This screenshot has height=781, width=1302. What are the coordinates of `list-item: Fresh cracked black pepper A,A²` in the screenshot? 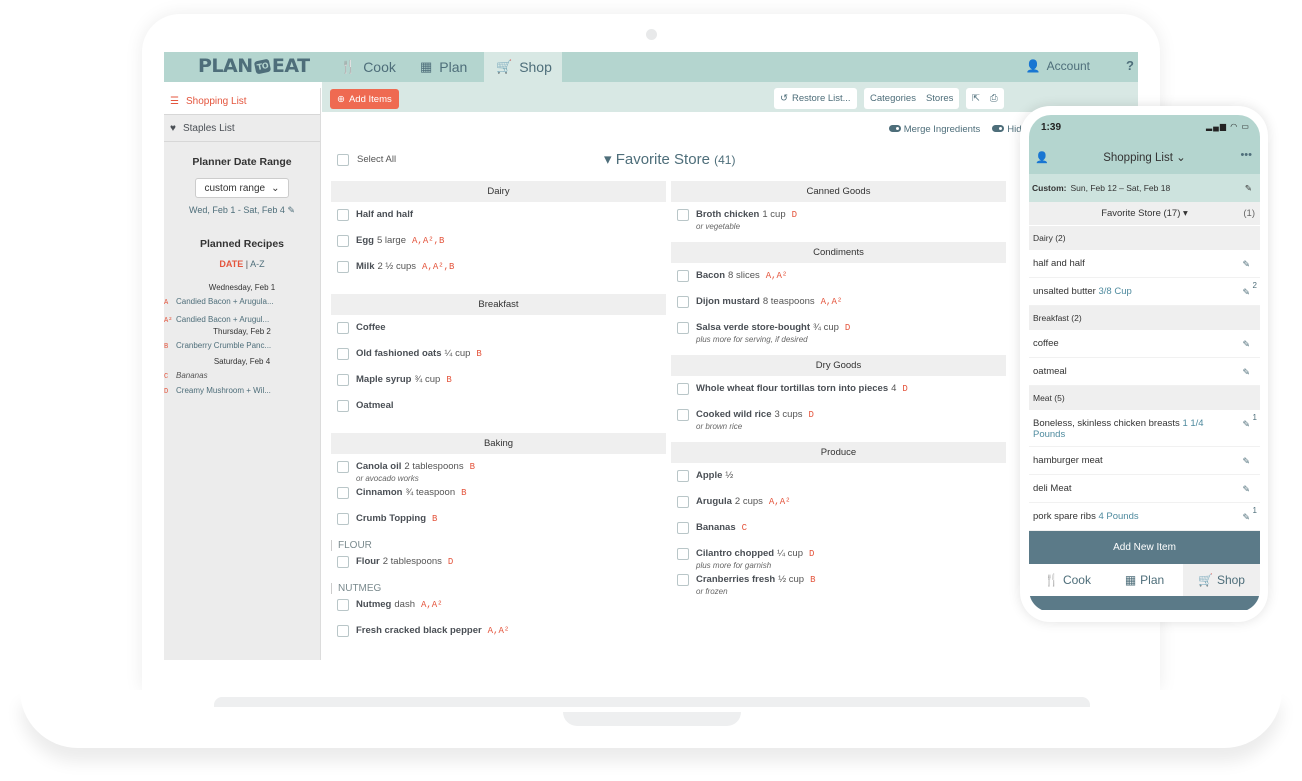 It's located at (498, 637).